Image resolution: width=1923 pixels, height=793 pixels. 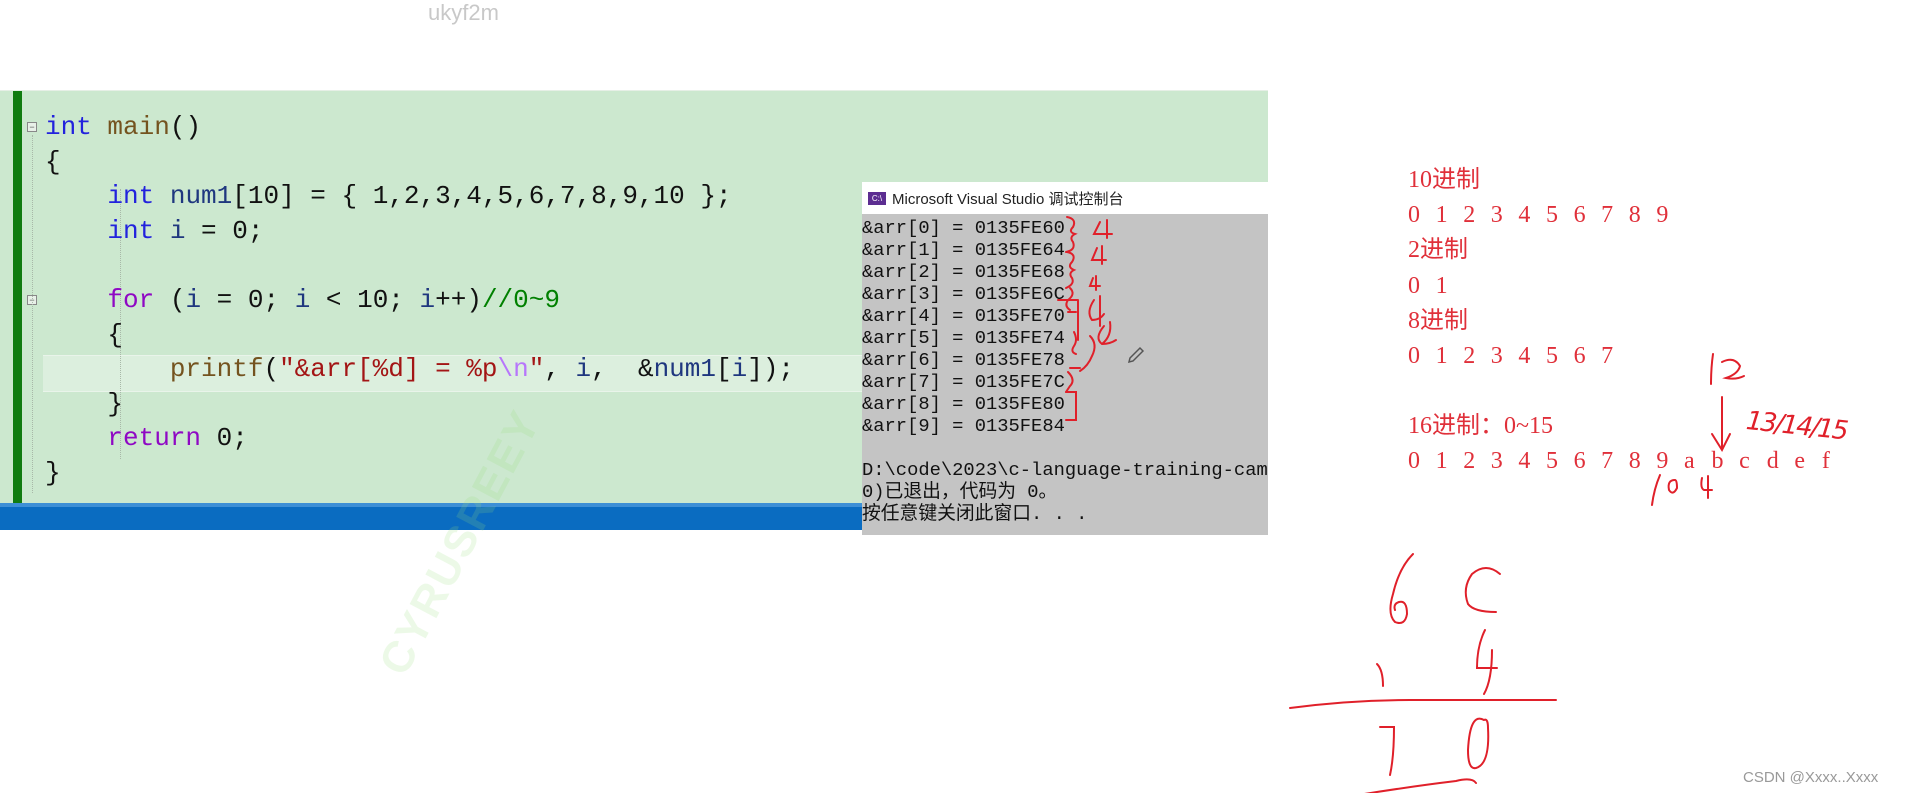 What do you see at coordinates (1689, 461) in the screenshot?
I see `digit: a` at bounding box center [1689, 461].